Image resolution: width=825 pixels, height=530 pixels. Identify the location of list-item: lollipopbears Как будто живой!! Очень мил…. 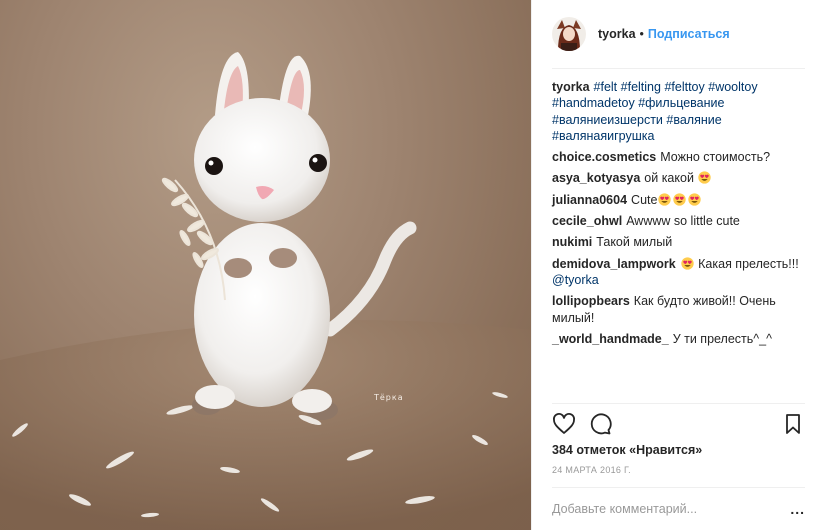
(682, 309).